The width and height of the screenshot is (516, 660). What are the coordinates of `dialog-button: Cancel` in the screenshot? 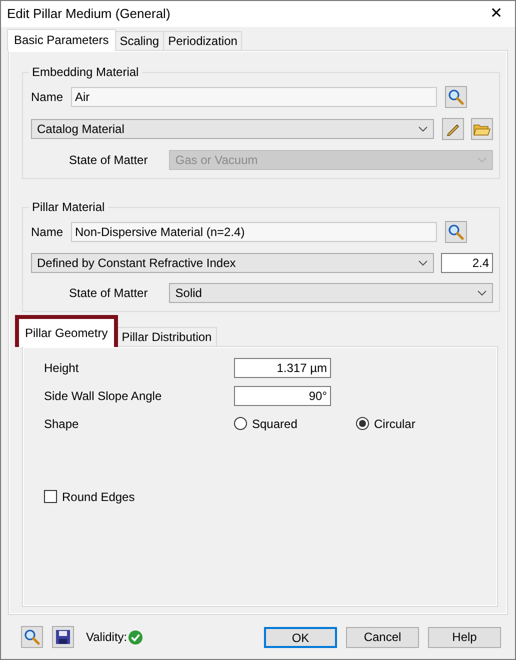 It's located at (382, 637).